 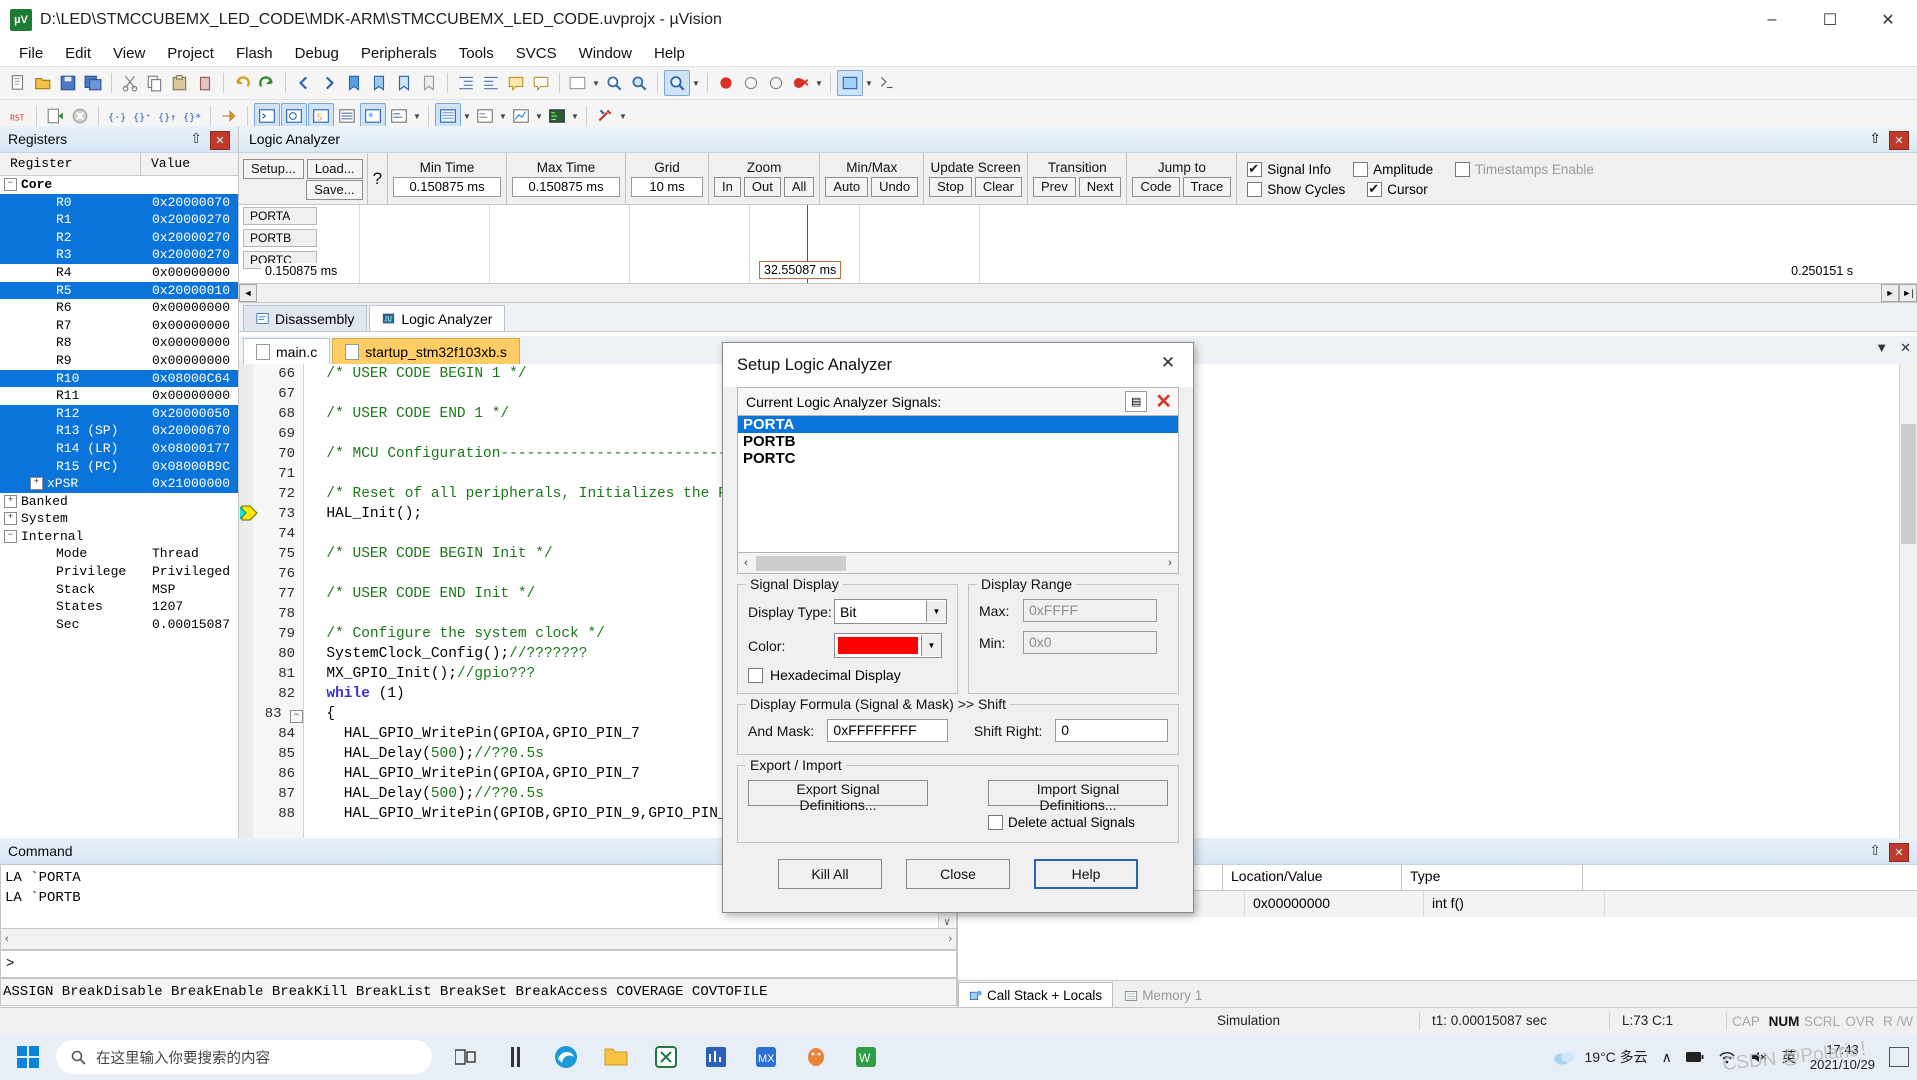 What do you see at coordinates (119, 202) in the screenshot?
I see `register-row: R0 0x20000070` at bounding box center [119, 202].